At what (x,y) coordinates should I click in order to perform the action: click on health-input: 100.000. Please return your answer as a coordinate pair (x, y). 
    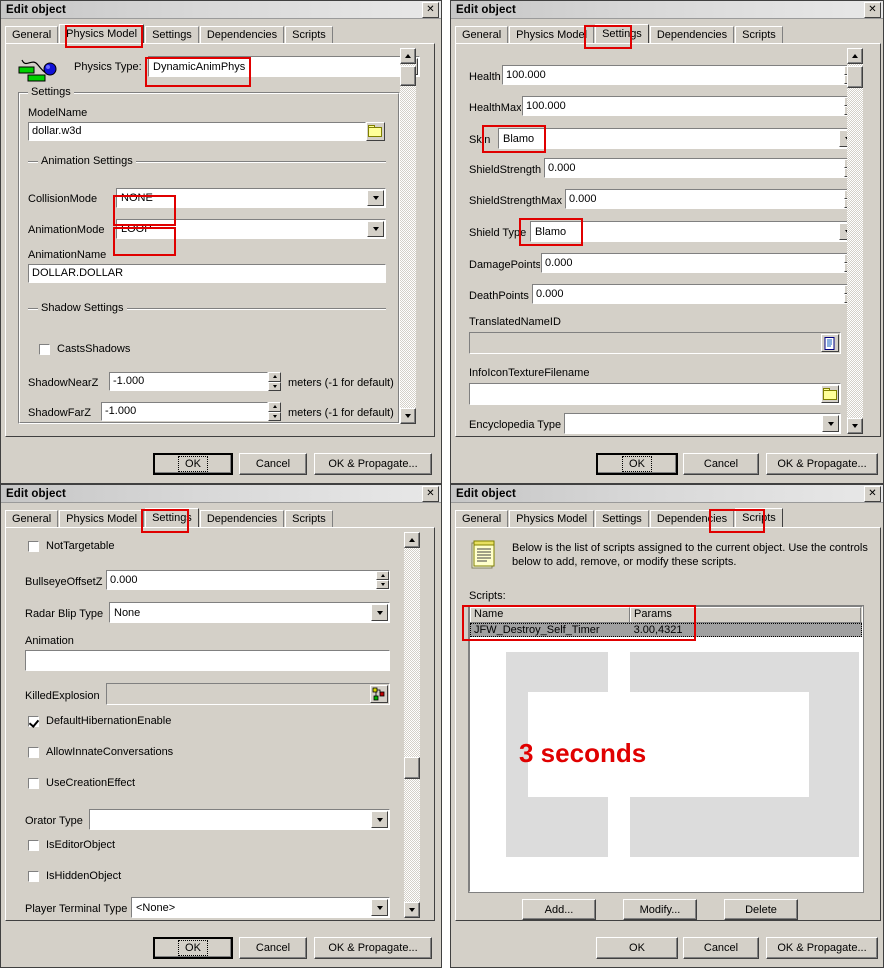
    Looking at the image, I should click on (680, 75).